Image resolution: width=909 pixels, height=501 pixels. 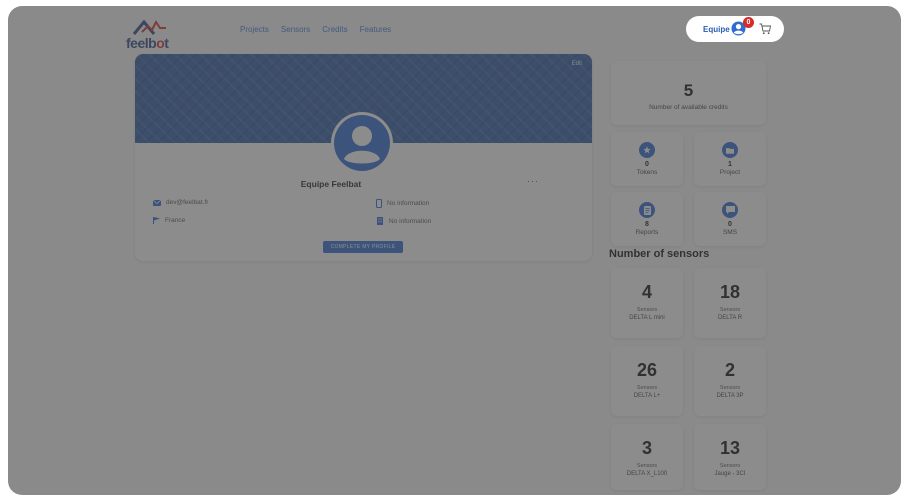 I want to click on user-avatar-icon, so click(x=362, y=143).